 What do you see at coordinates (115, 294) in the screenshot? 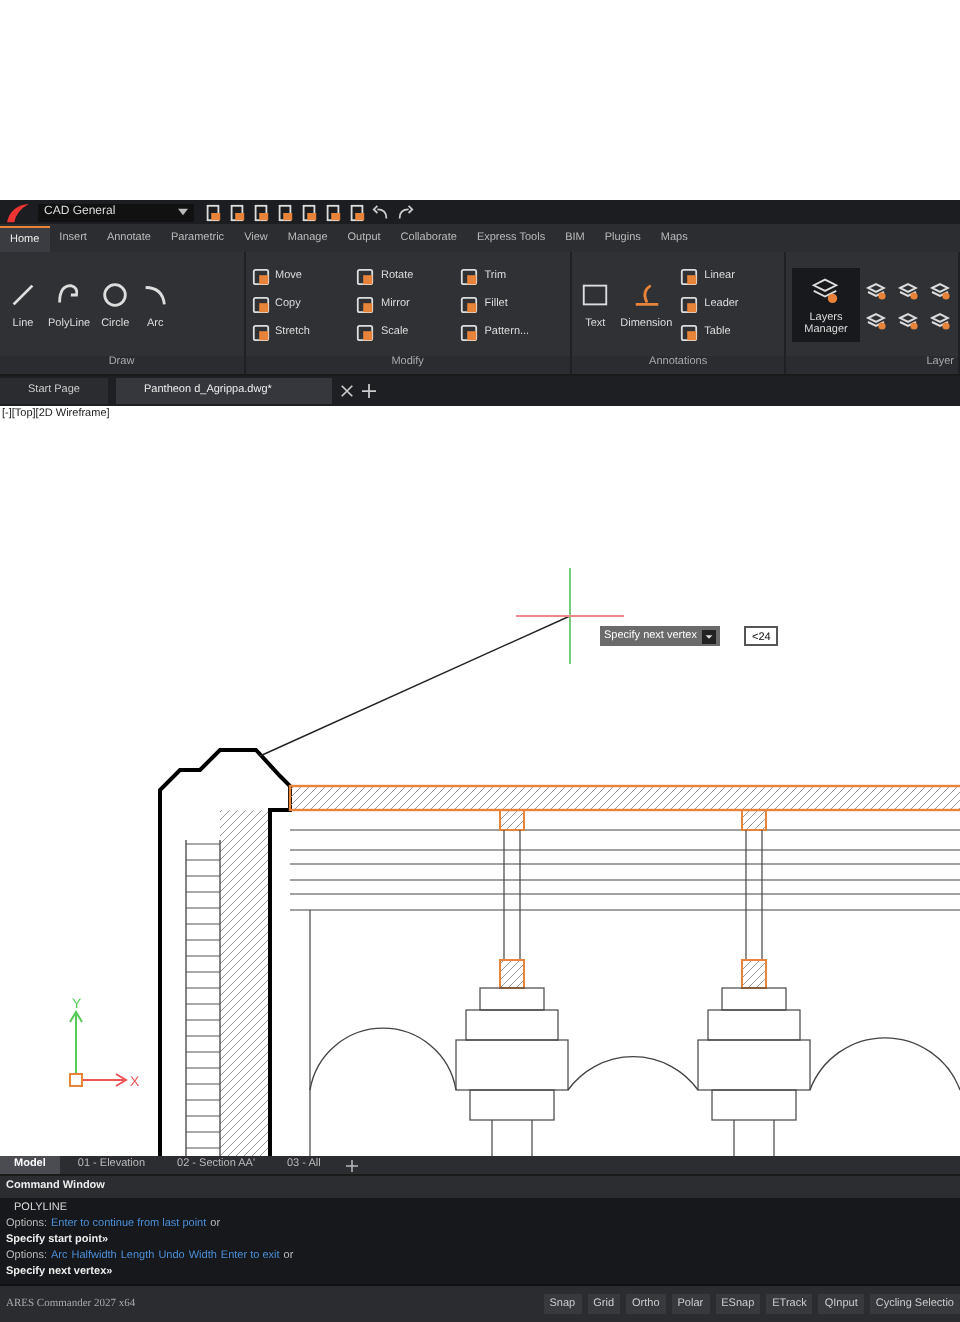
I see `circle-icon` at bounding box center [115, 294].